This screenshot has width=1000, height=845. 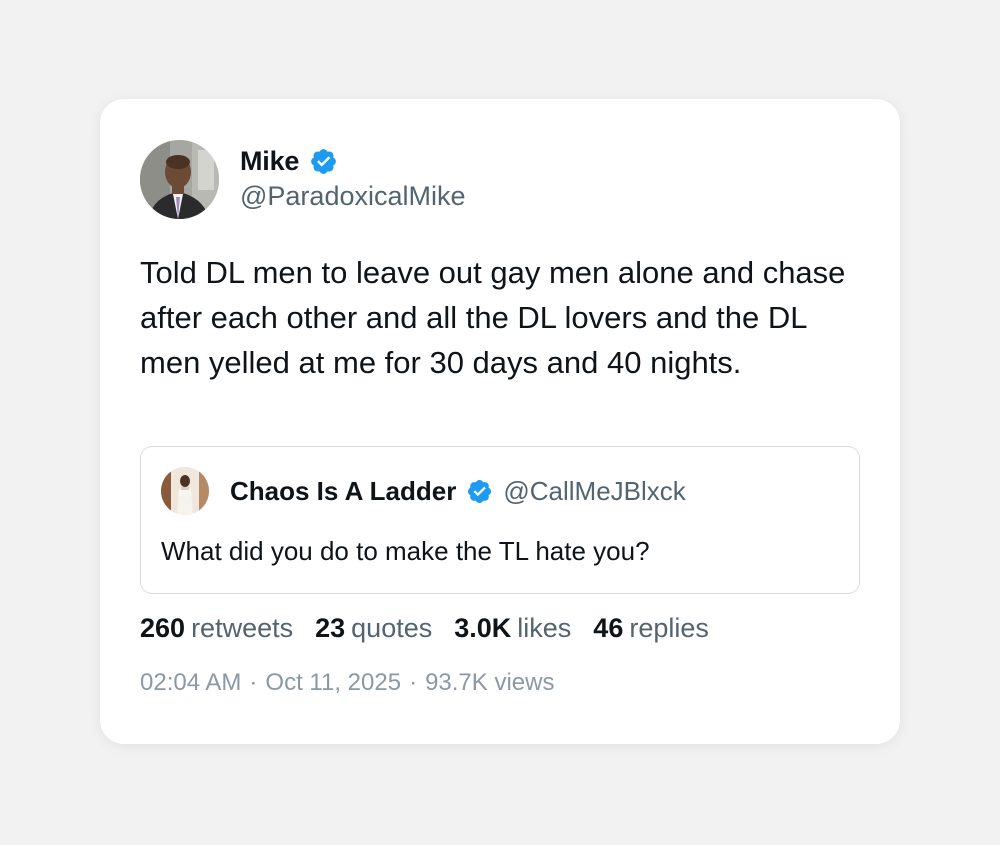 What do you see at coordinates (594, 491) in the screenshot?
I see `quoted-author-handle: @CallMeJBlxck` at bounding box center [594, 491].